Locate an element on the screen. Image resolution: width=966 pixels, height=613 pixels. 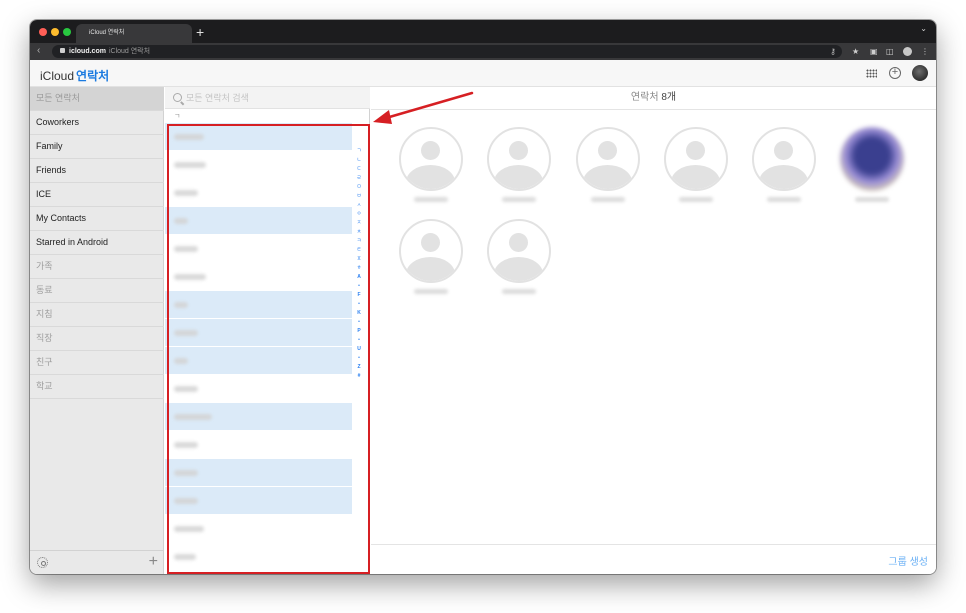
index-letter: ㅌ is located at coordinates (359, 250).